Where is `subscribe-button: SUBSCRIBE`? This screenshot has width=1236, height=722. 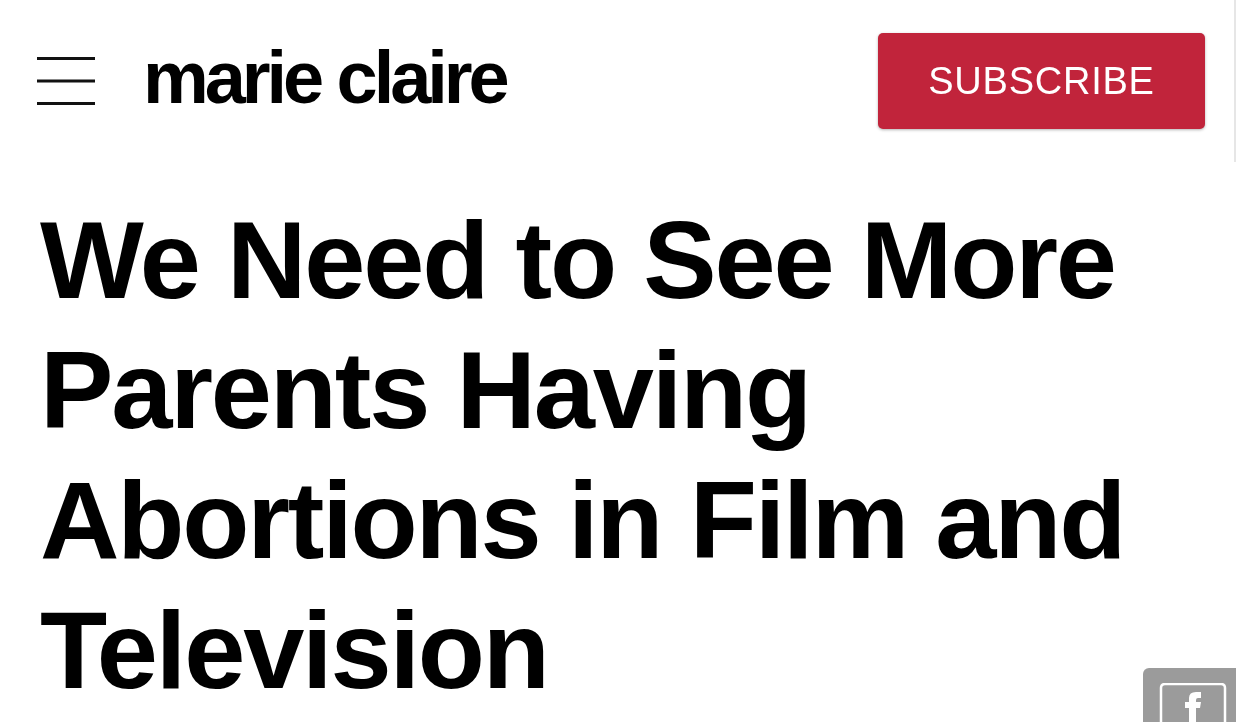 subscribe-button: SUBSCRIBE is located at coordinates (1041, 81).